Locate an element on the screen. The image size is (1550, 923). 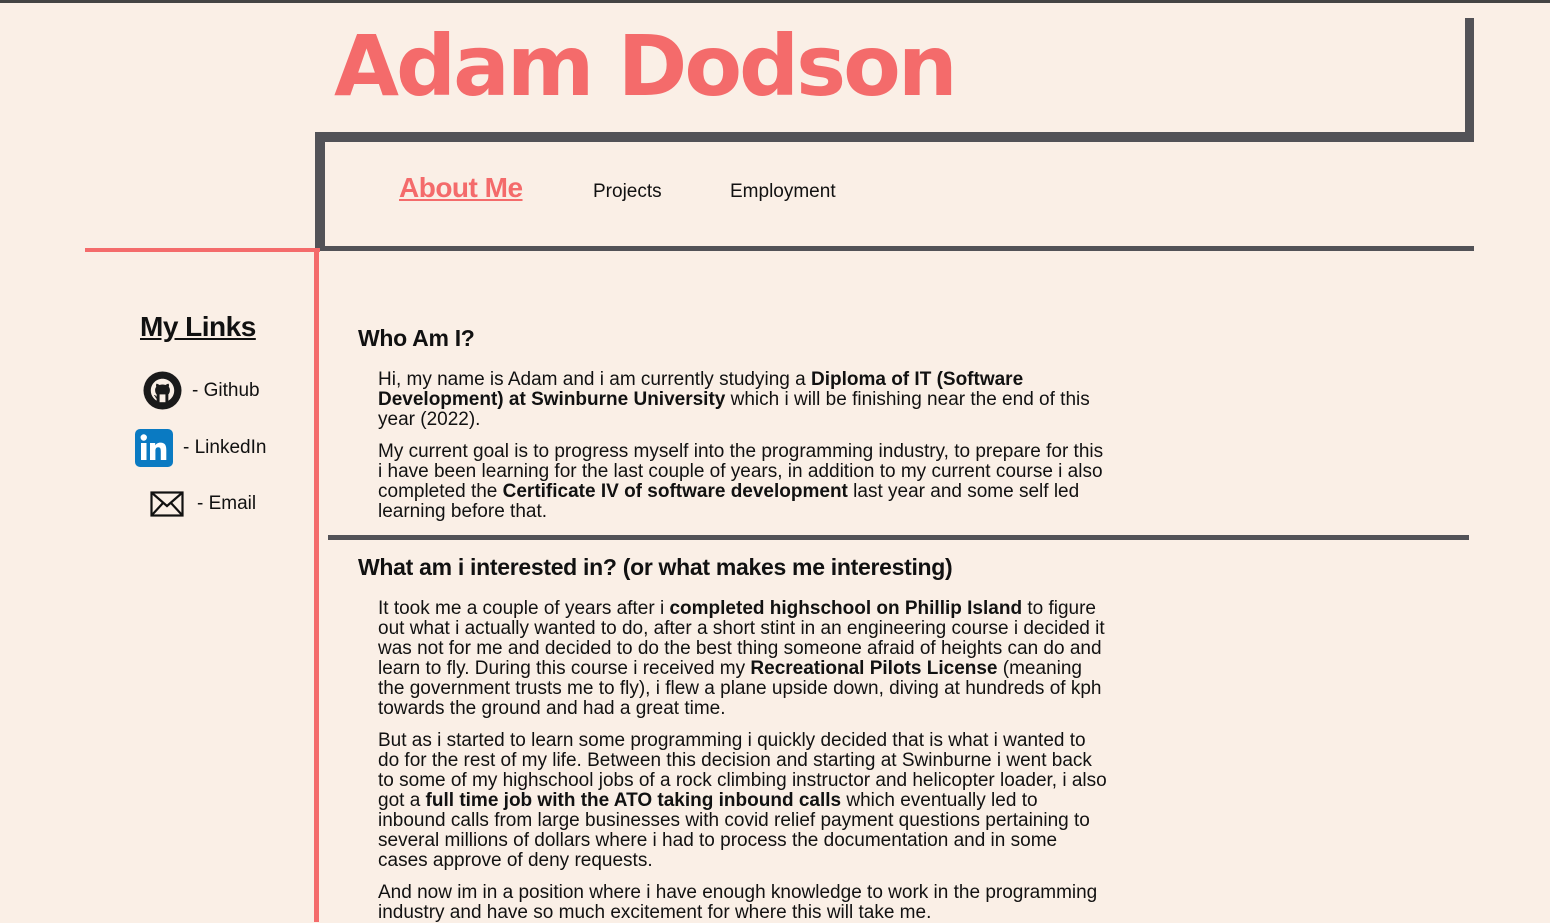
site-title: Adam Dodson is located at coordinates (646, 66).